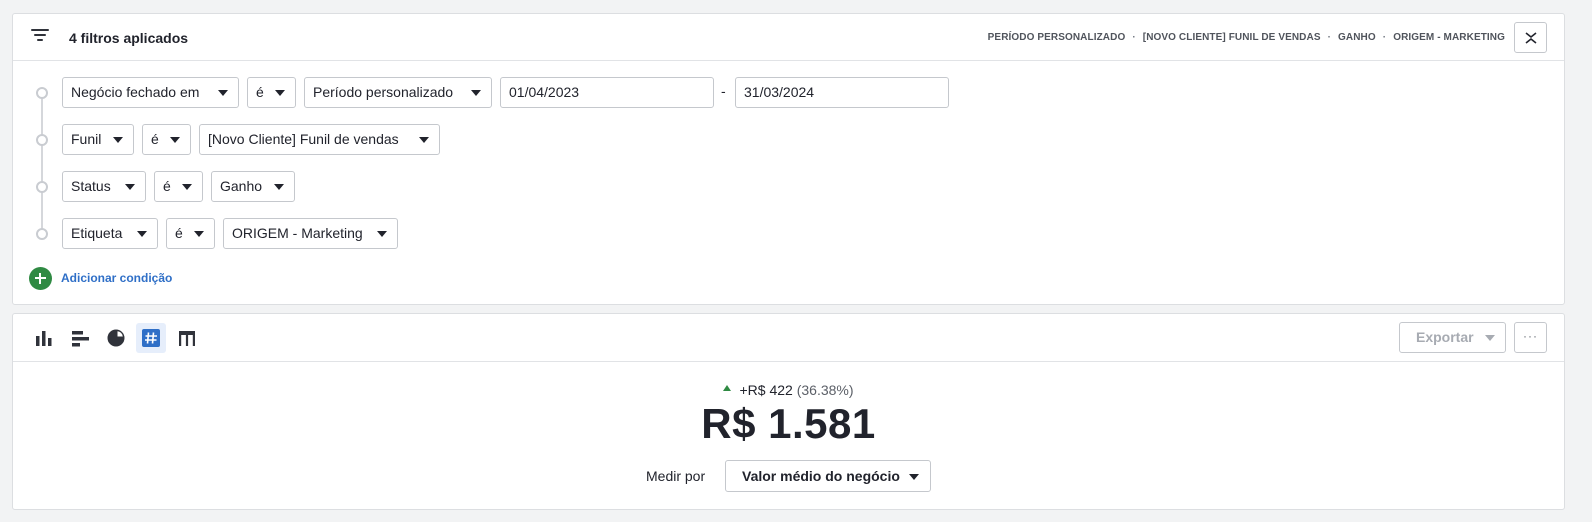 The width and height of the screenshot is (1592, 522). I want to click on field-dropdown: Negócio fechado em, so click(150, 92).